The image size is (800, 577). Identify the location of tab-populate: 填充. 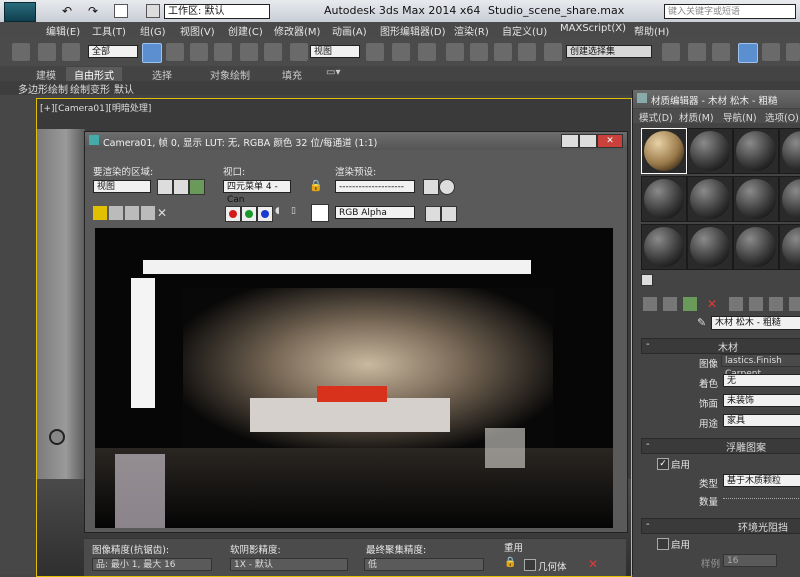
(292, 74).